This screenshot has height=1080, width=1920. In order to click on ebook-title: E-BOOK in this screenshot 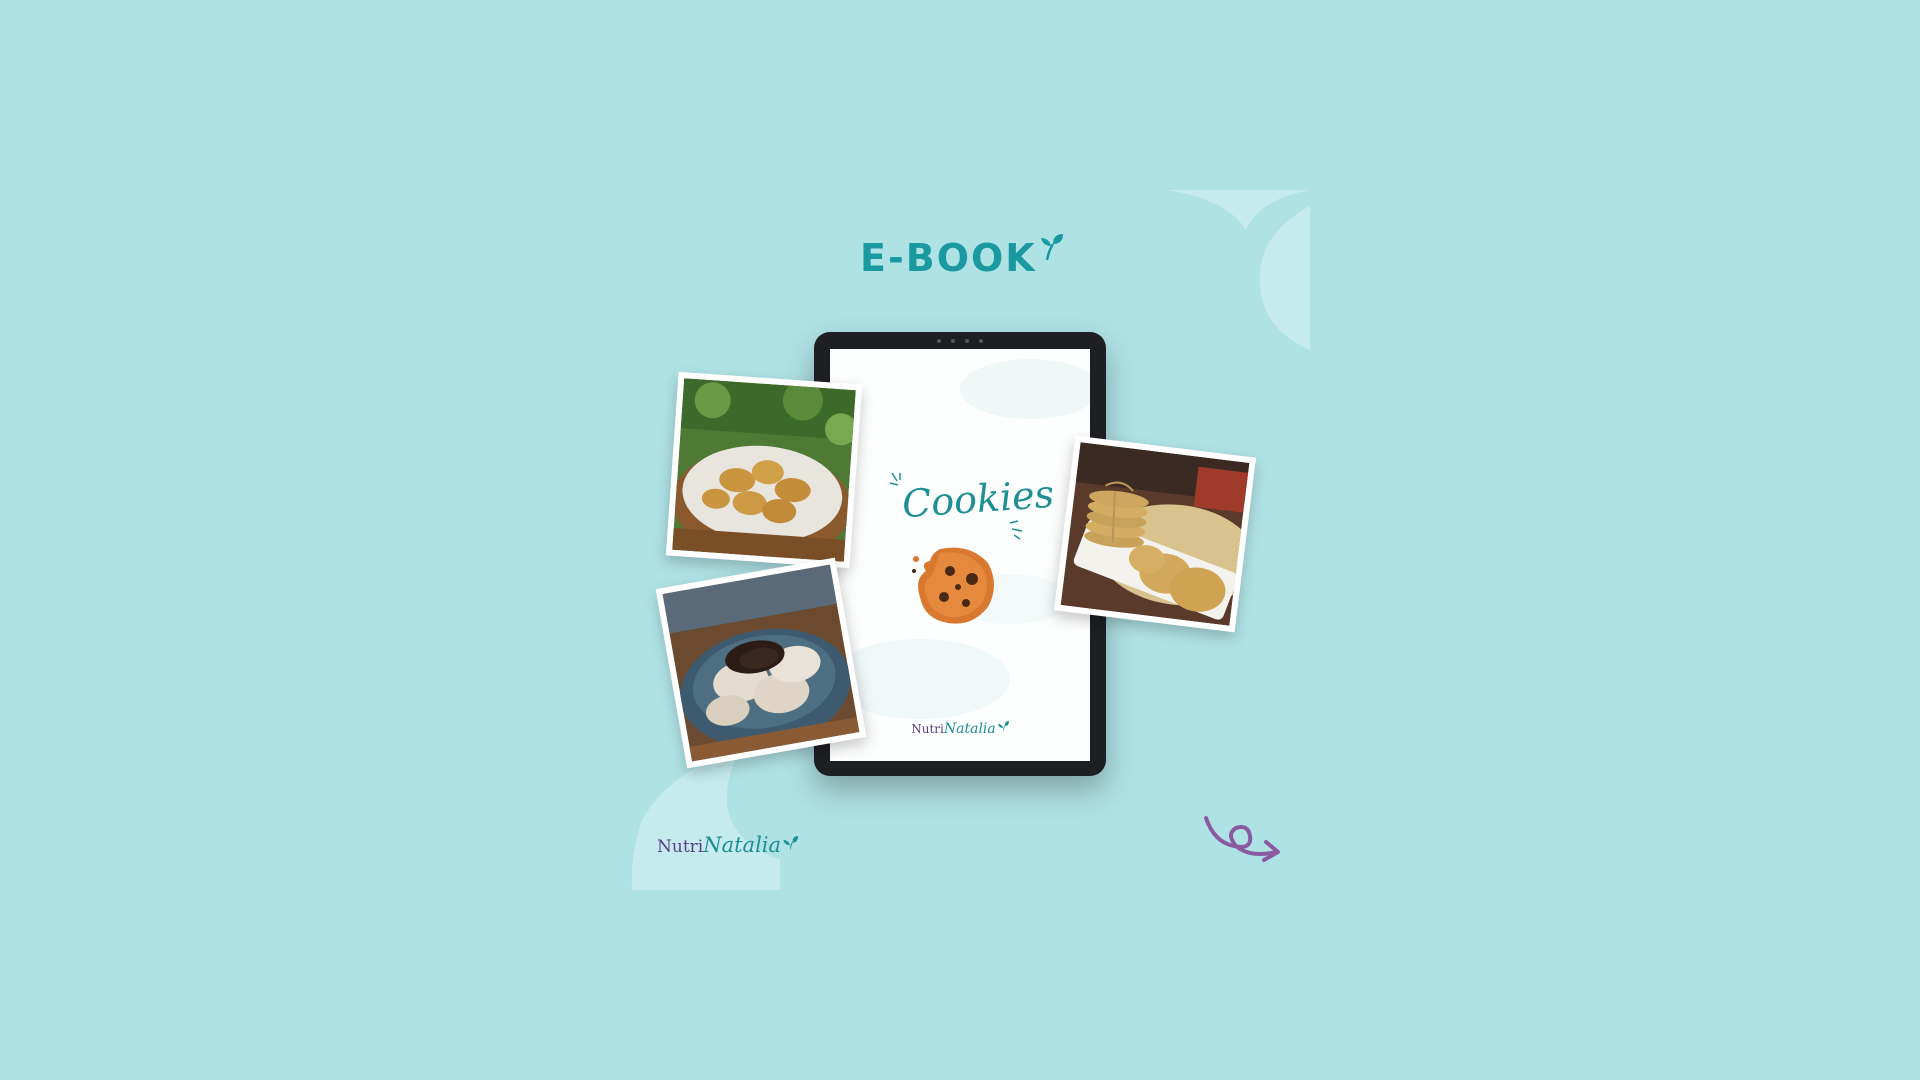, I will do `click(948, 258)`.